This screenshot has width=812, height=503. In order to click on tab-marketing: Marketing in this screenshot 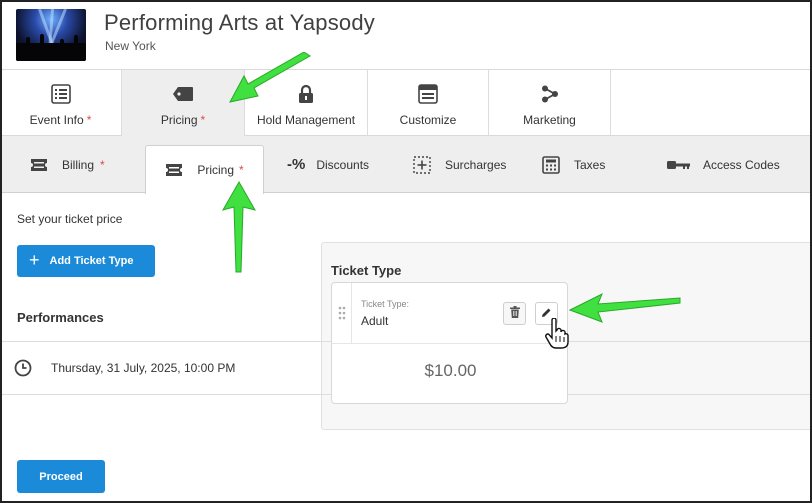, I will do `click(550, 103)`.